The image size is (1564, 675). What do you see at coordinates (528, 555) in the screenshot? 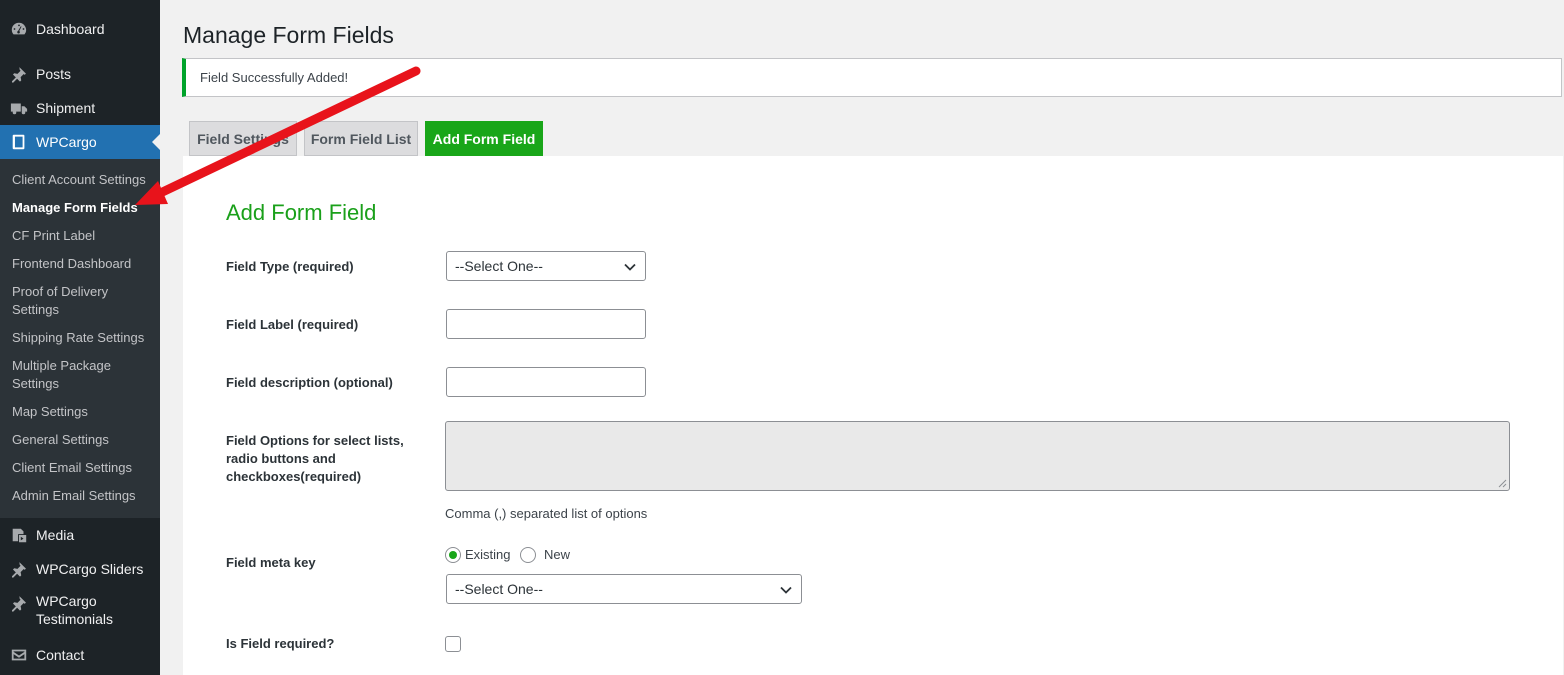
I see `meta-key-new-radio` at bounding box center [528, 555].